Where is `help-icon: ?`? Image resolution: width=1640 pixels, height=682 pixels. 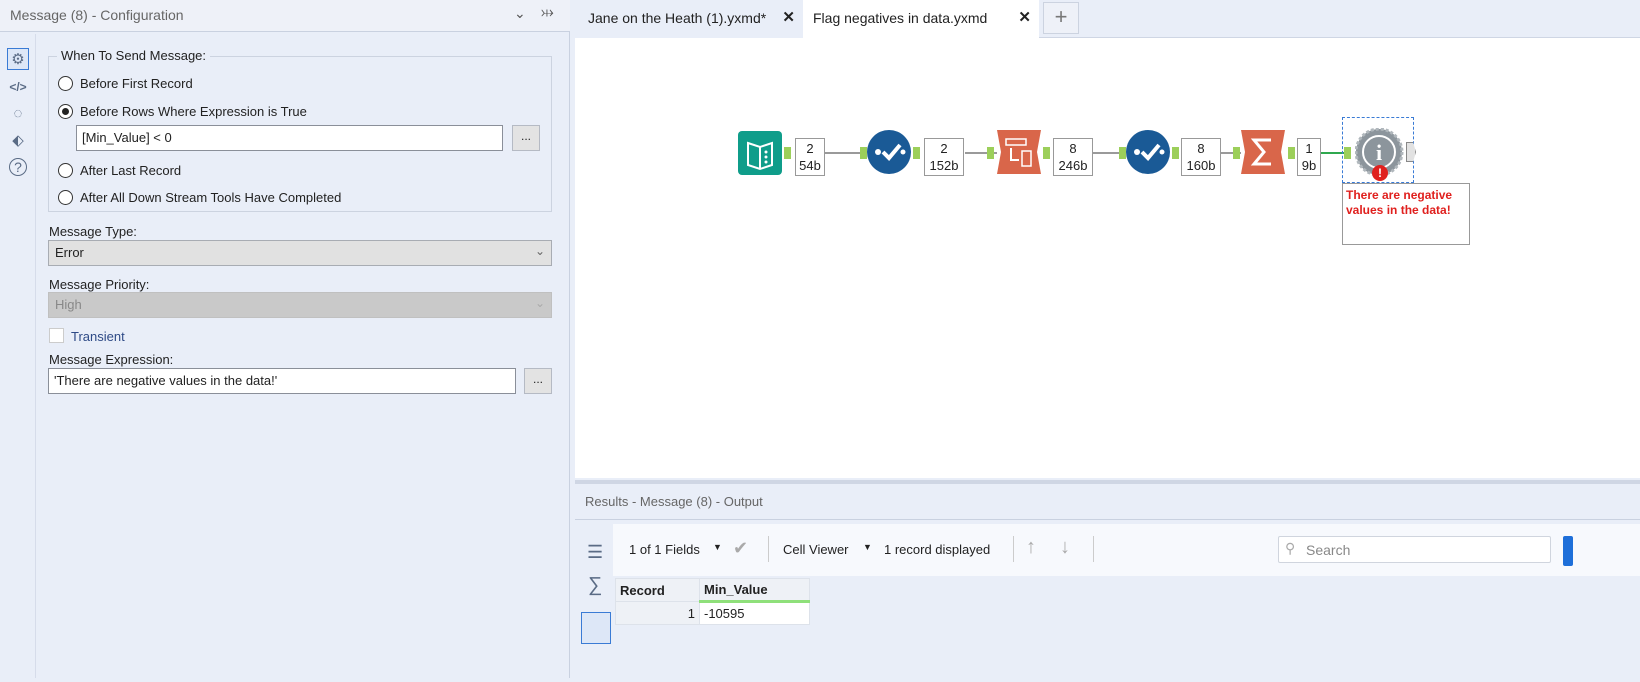
help-icon: ? is located at coordinates (18, 167).